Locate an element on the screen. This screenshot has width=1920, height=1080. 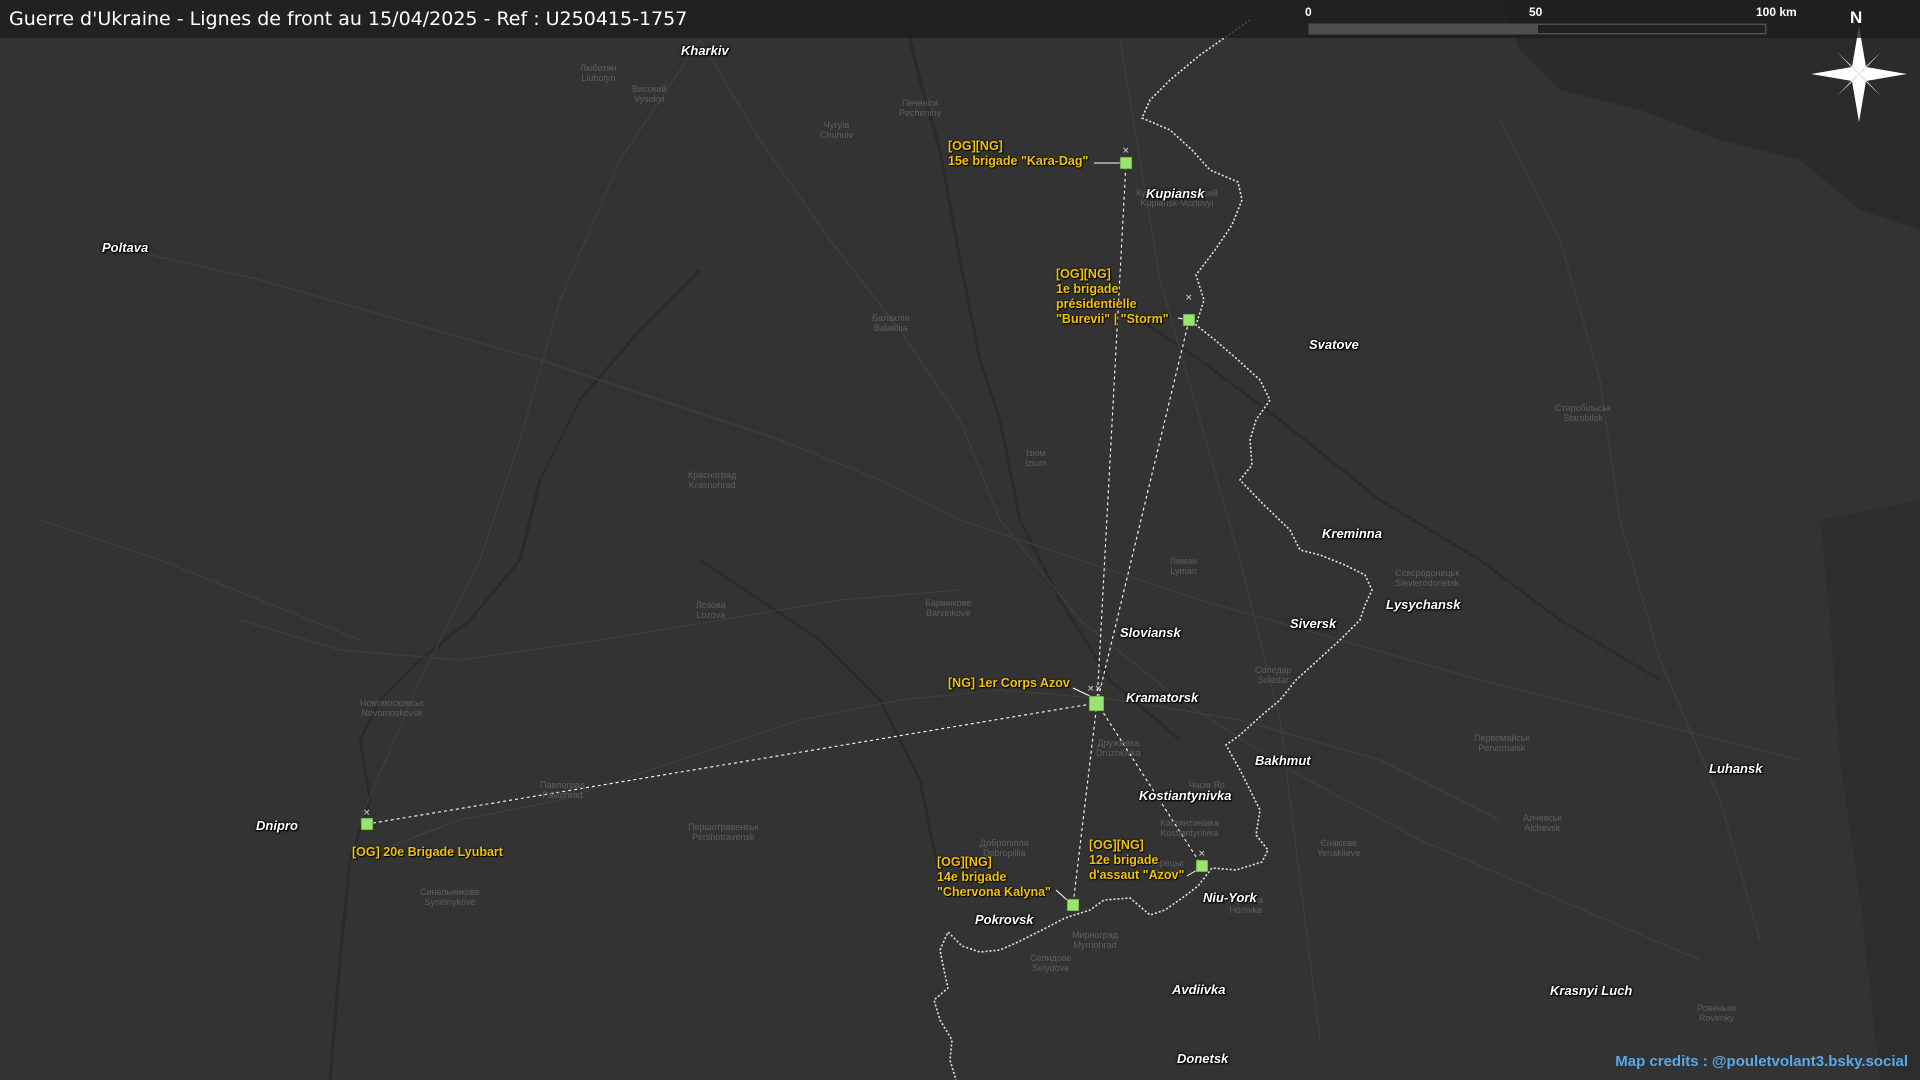
city-label-luhansk: Luhansk is located at coordinates (1736, 768).